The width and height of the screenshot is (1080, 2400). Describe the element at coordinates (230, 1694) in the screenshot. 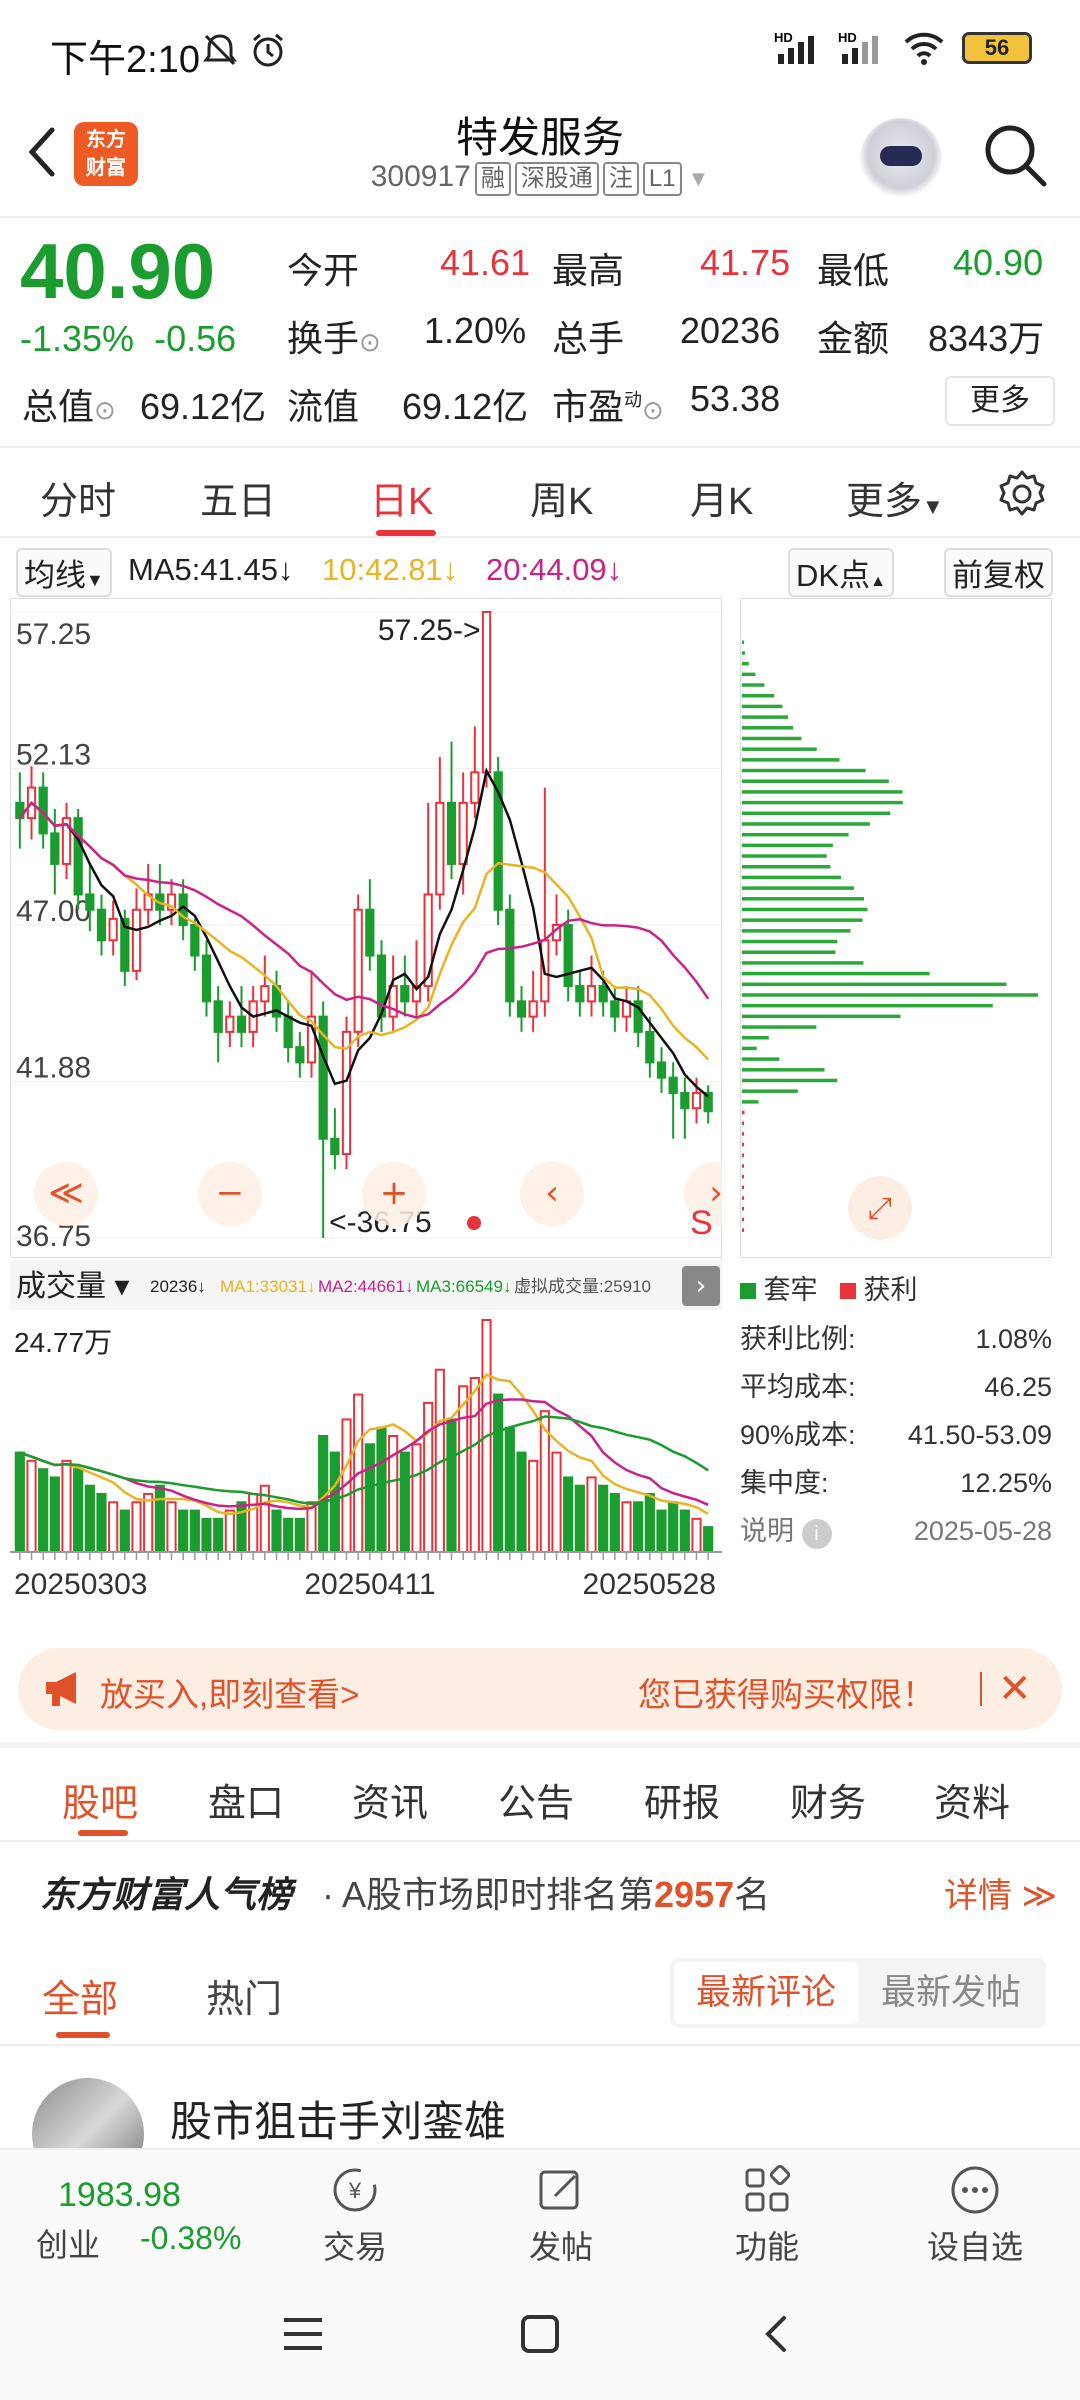

I see `banner-left-text: 放买入,即刻查看>` at that location.